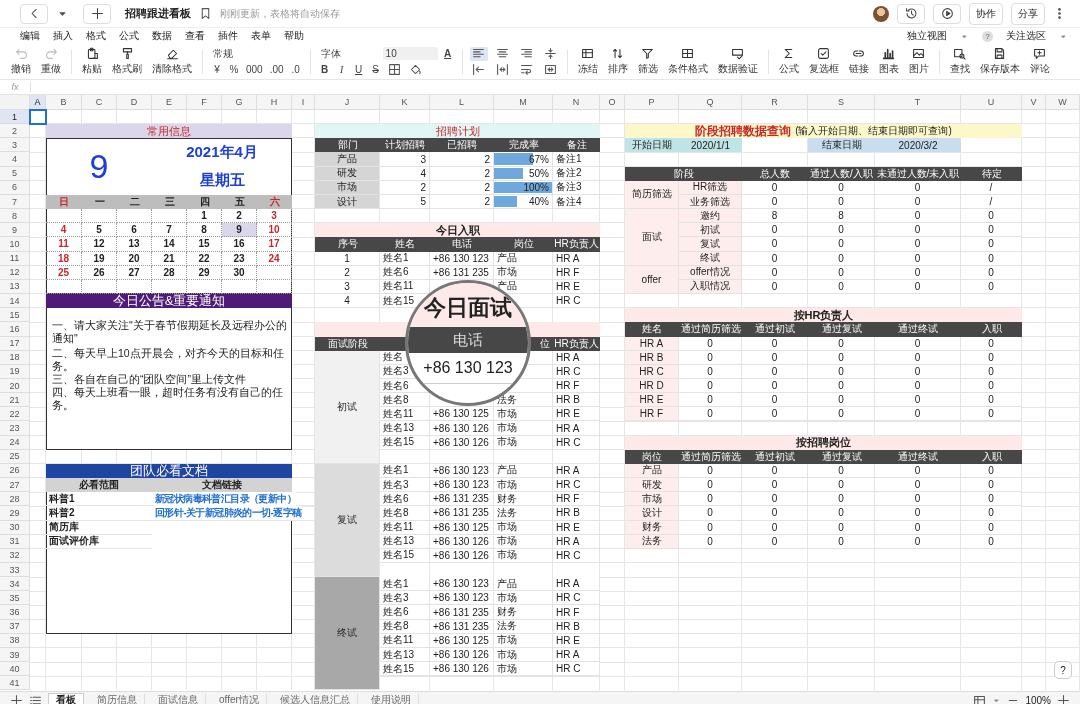 This screenshot has height=704, width=1080. I want to click on sheet-tab: 候选人信息汇总, so click(315, 699).